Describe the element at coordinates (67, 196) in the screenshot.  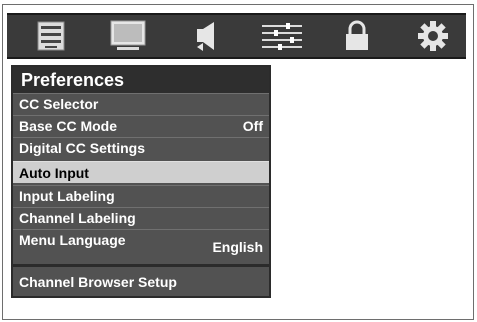
I see `menu-item-label: Input Labeling` at that location.